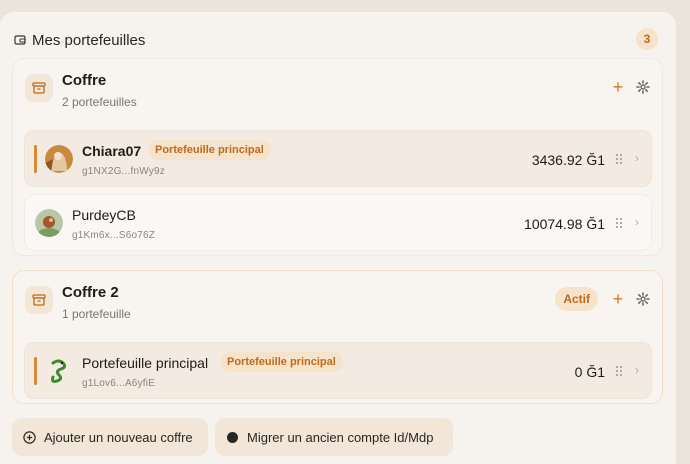 The image size is (690, 464). Describe the element at coordinates (602, 299) in the screenshot. I see `vault-actions: Actif +` at that location.